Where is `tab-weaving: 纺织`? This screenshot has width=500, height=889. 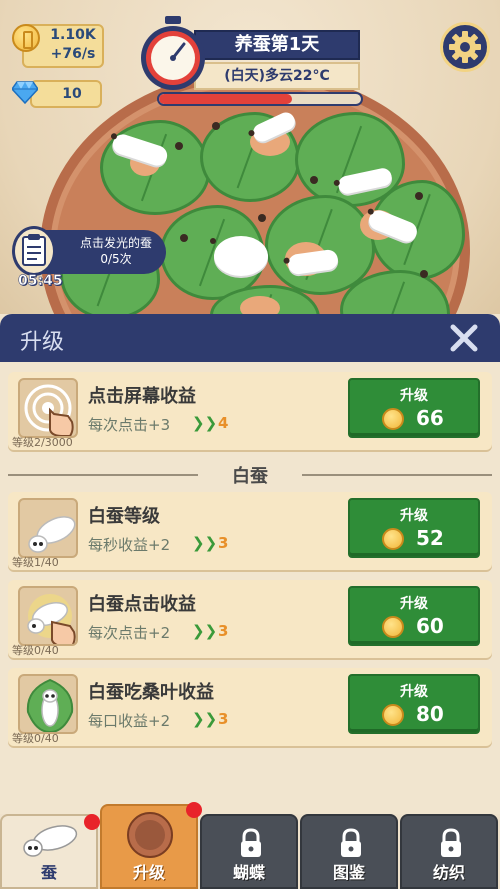 tab-weaving: 纺织 is located at coordinates (449, 851).